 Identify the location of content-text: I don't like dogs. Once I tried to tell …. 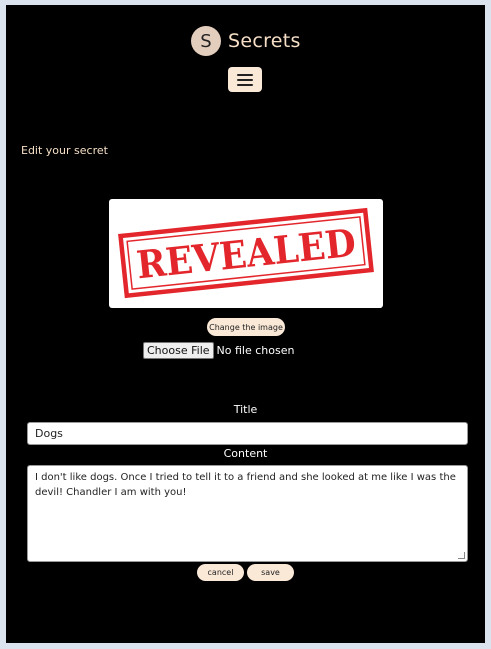
(245, 485).